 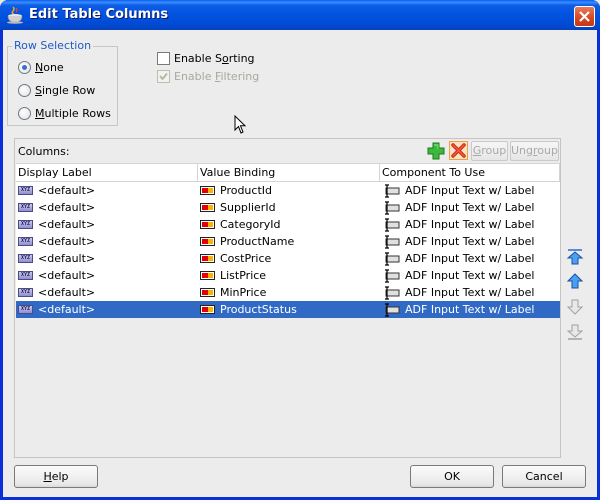 I want to click on radio-label: None, so click(x=49, y=67).